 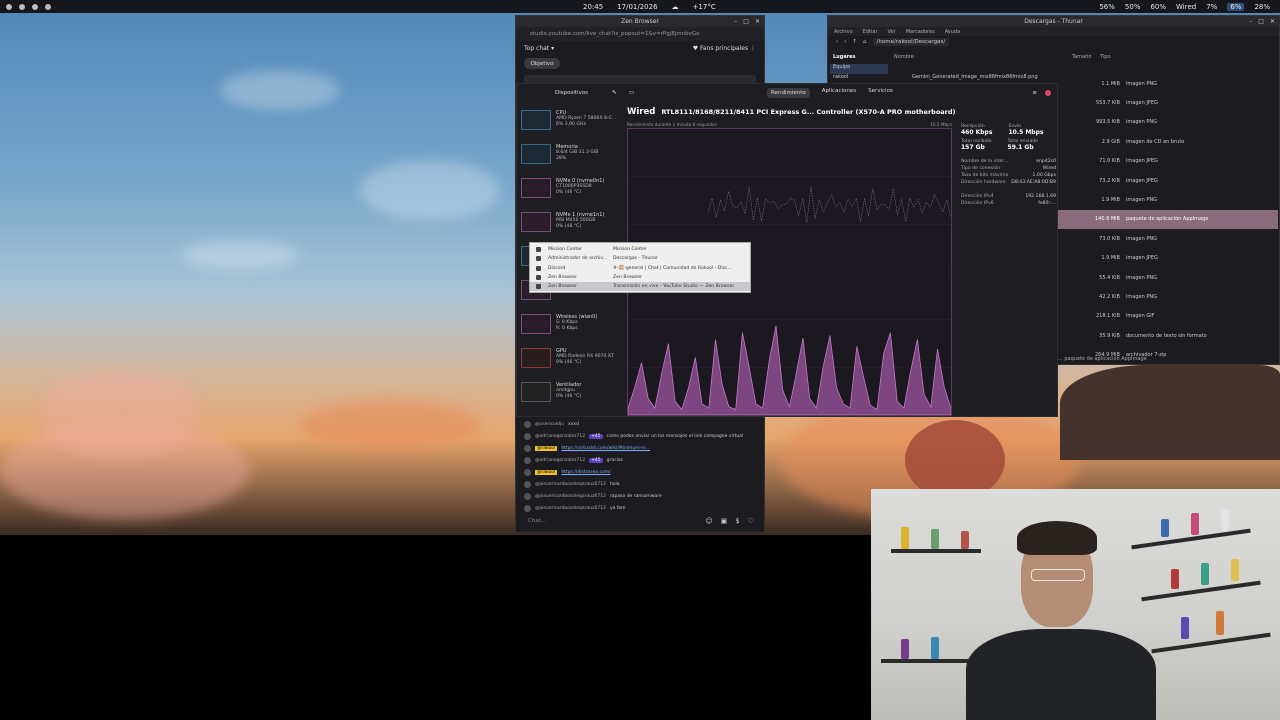 I want to click on tab-rendimiento: Rendimiento, so click(x=788, y=93).